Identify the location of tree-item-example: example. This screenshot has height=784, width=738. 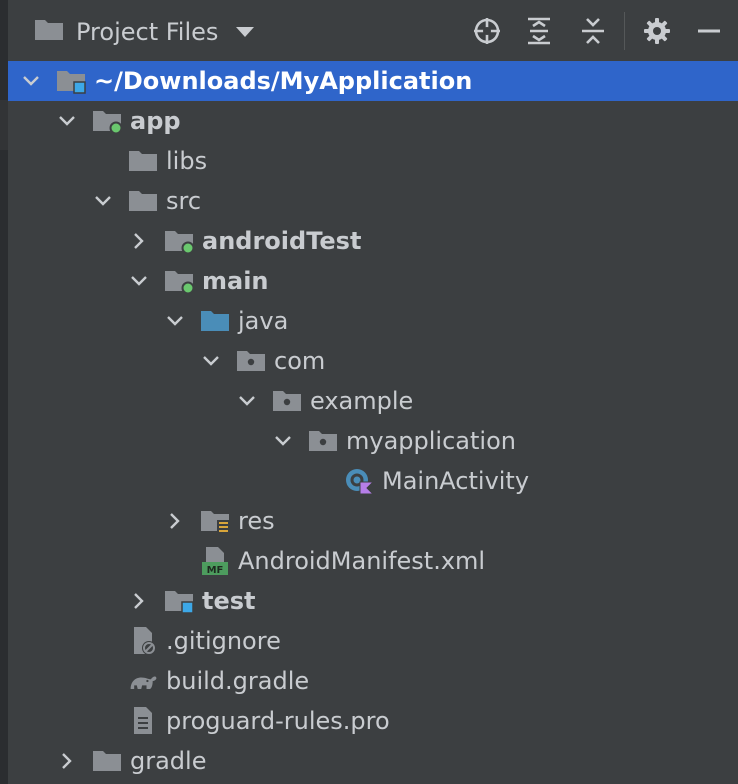
(373, 401).